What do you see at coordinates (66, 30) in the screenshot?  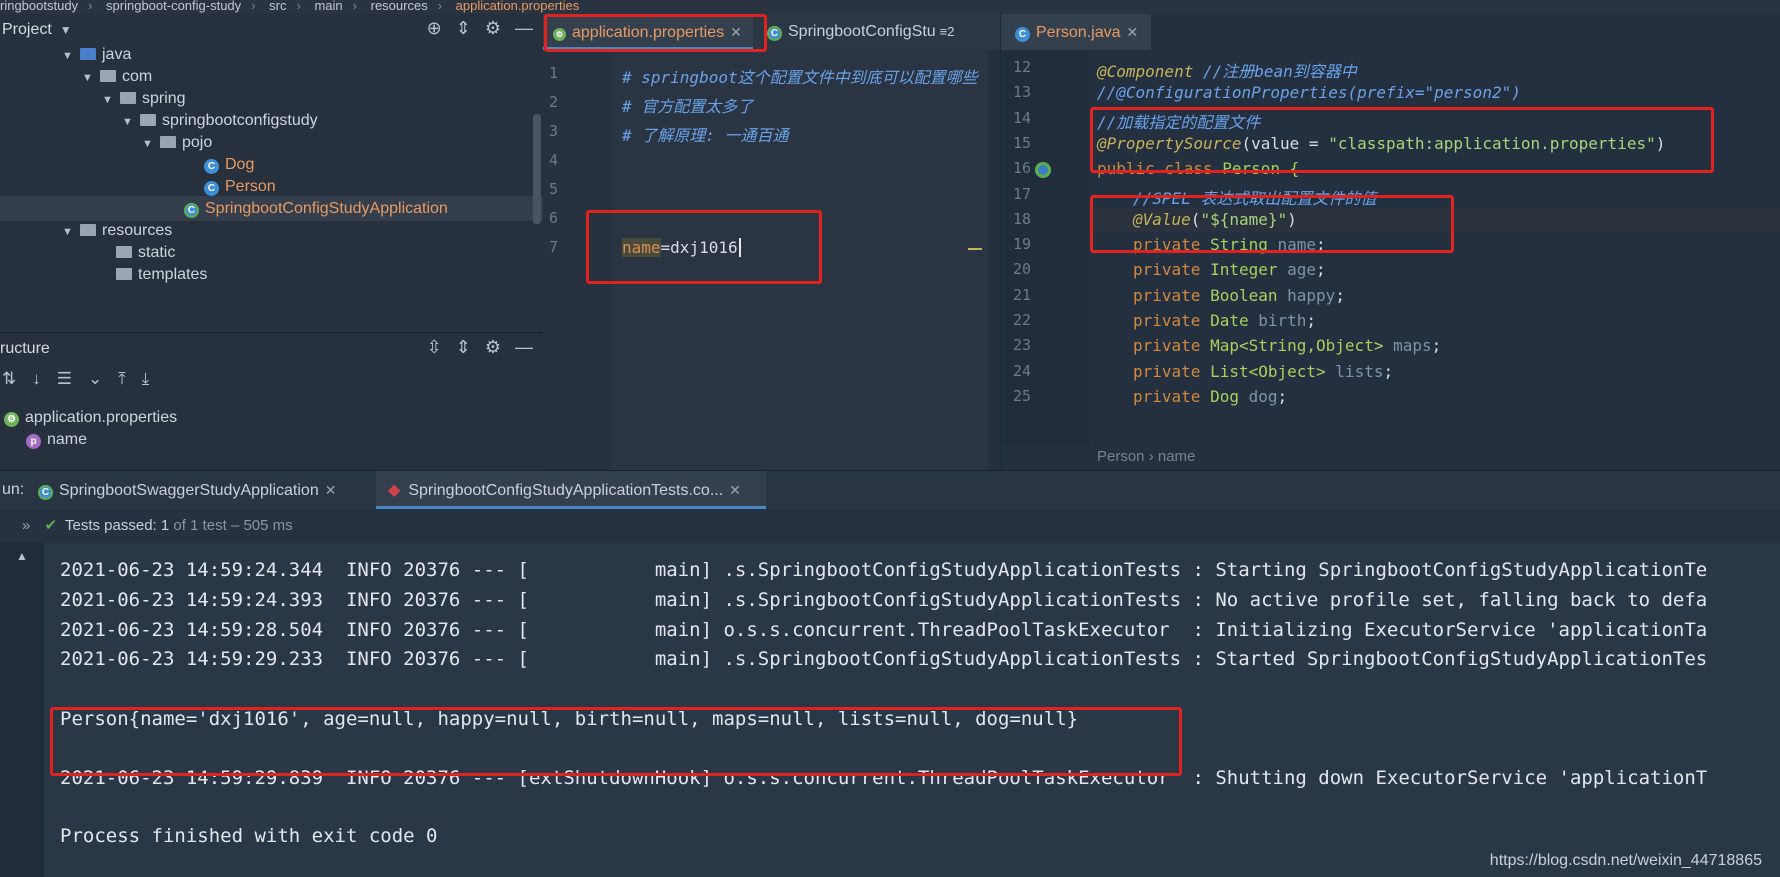 I see `dropdown-icon: ▼` at bounding box center [66, 30].